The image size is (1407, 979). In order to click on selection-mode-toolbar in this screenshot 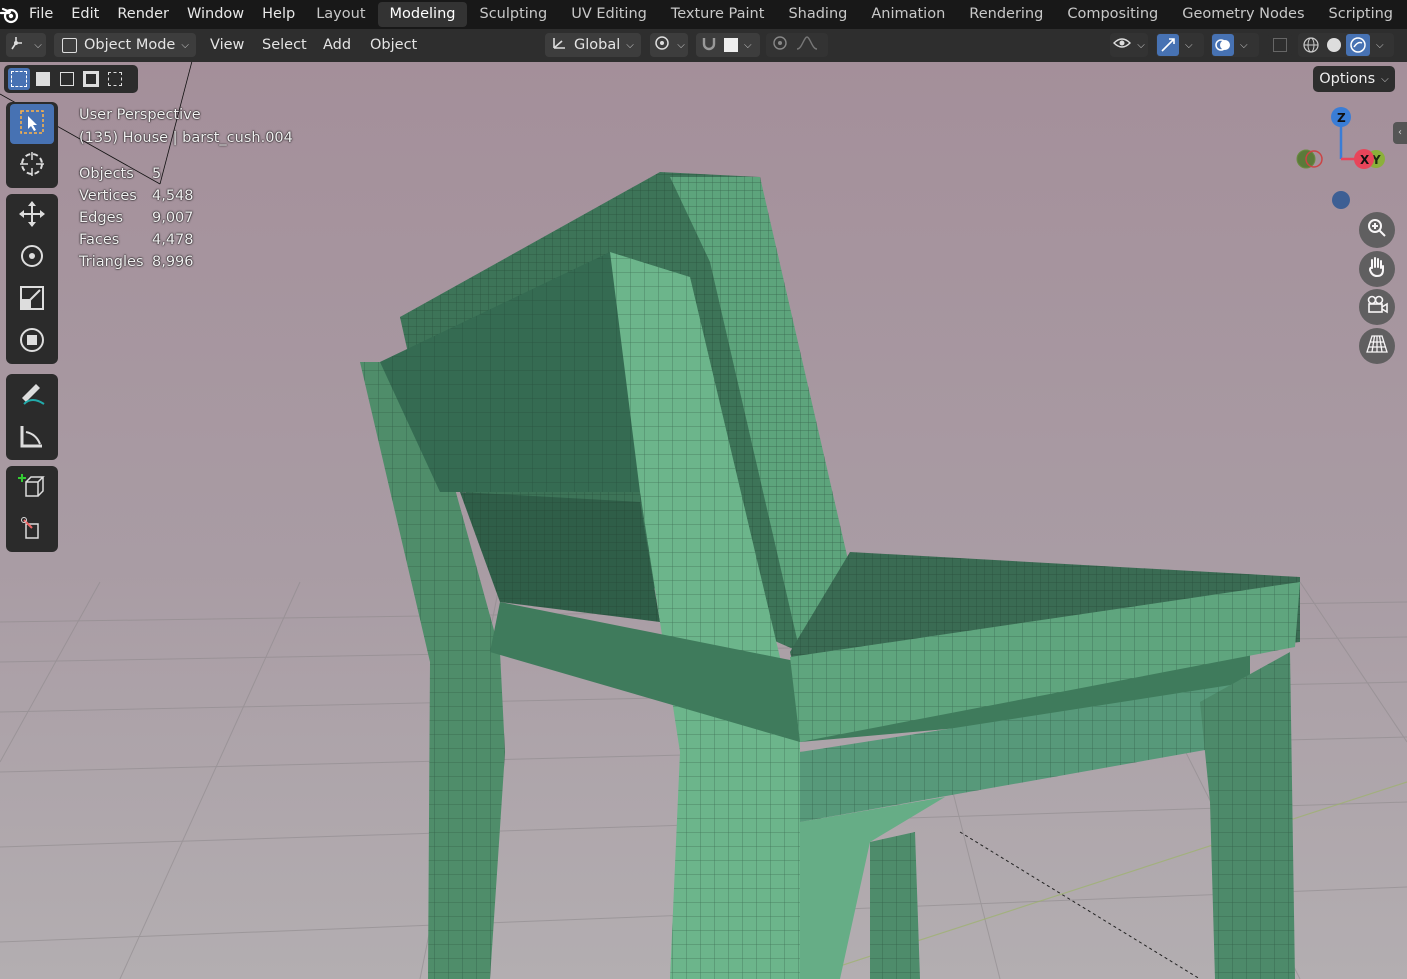, I will do `click(71, 79)`.